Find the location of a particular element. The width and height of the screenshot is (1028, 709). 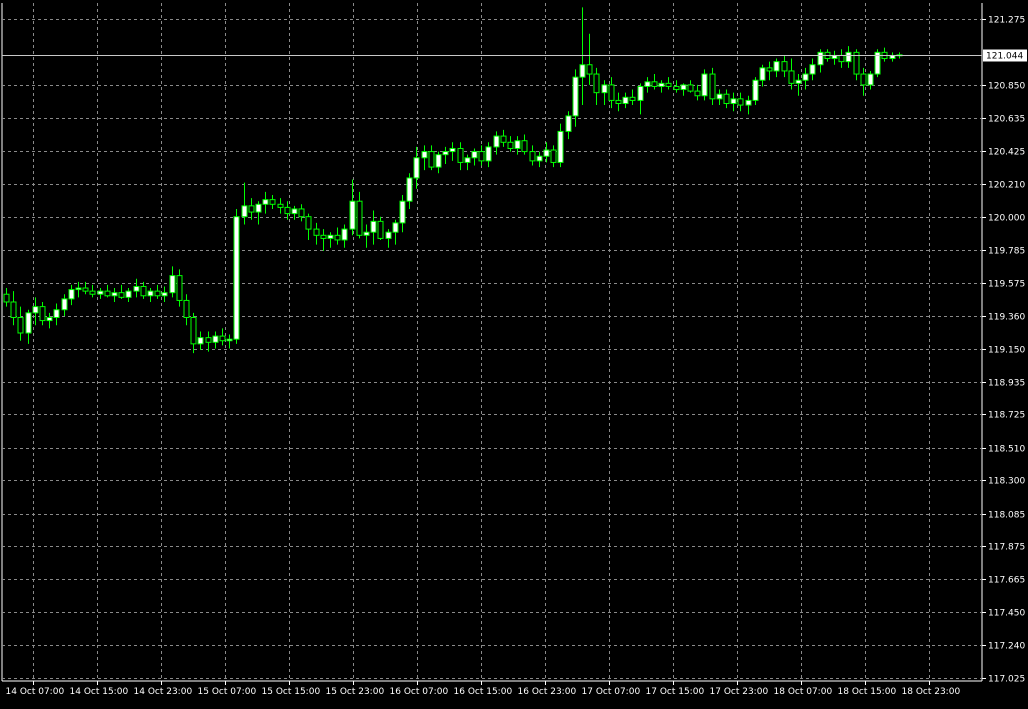

y-tick-label: 118.935 is located at coordinates (1006, 384).